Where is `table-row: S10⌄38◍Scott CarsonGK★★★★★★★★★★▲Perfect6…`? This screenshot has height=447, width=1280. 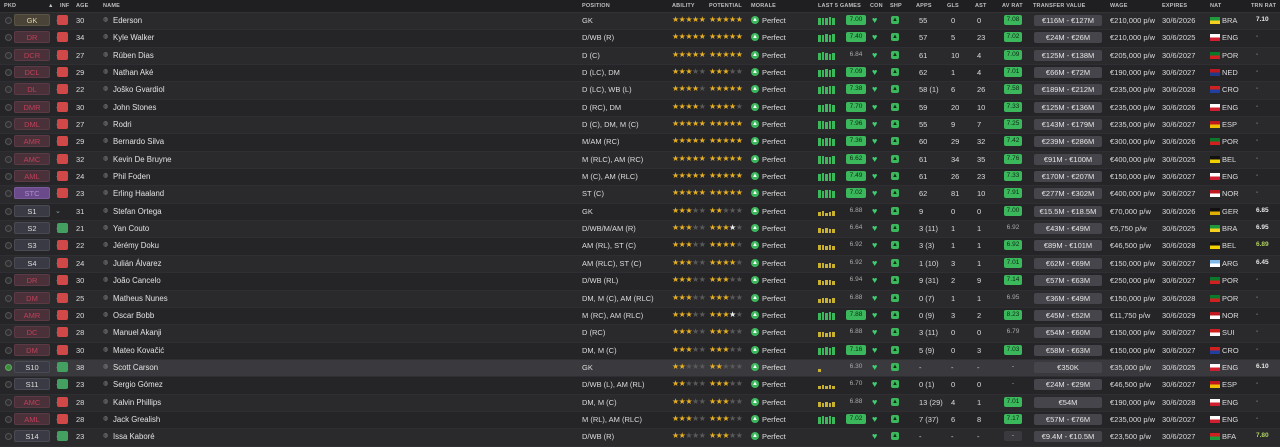 table-row: S10⌄38◍Scott CarsonGK★★★★★★★★★★▲Perfect6… is located at coordinates (640, 368).